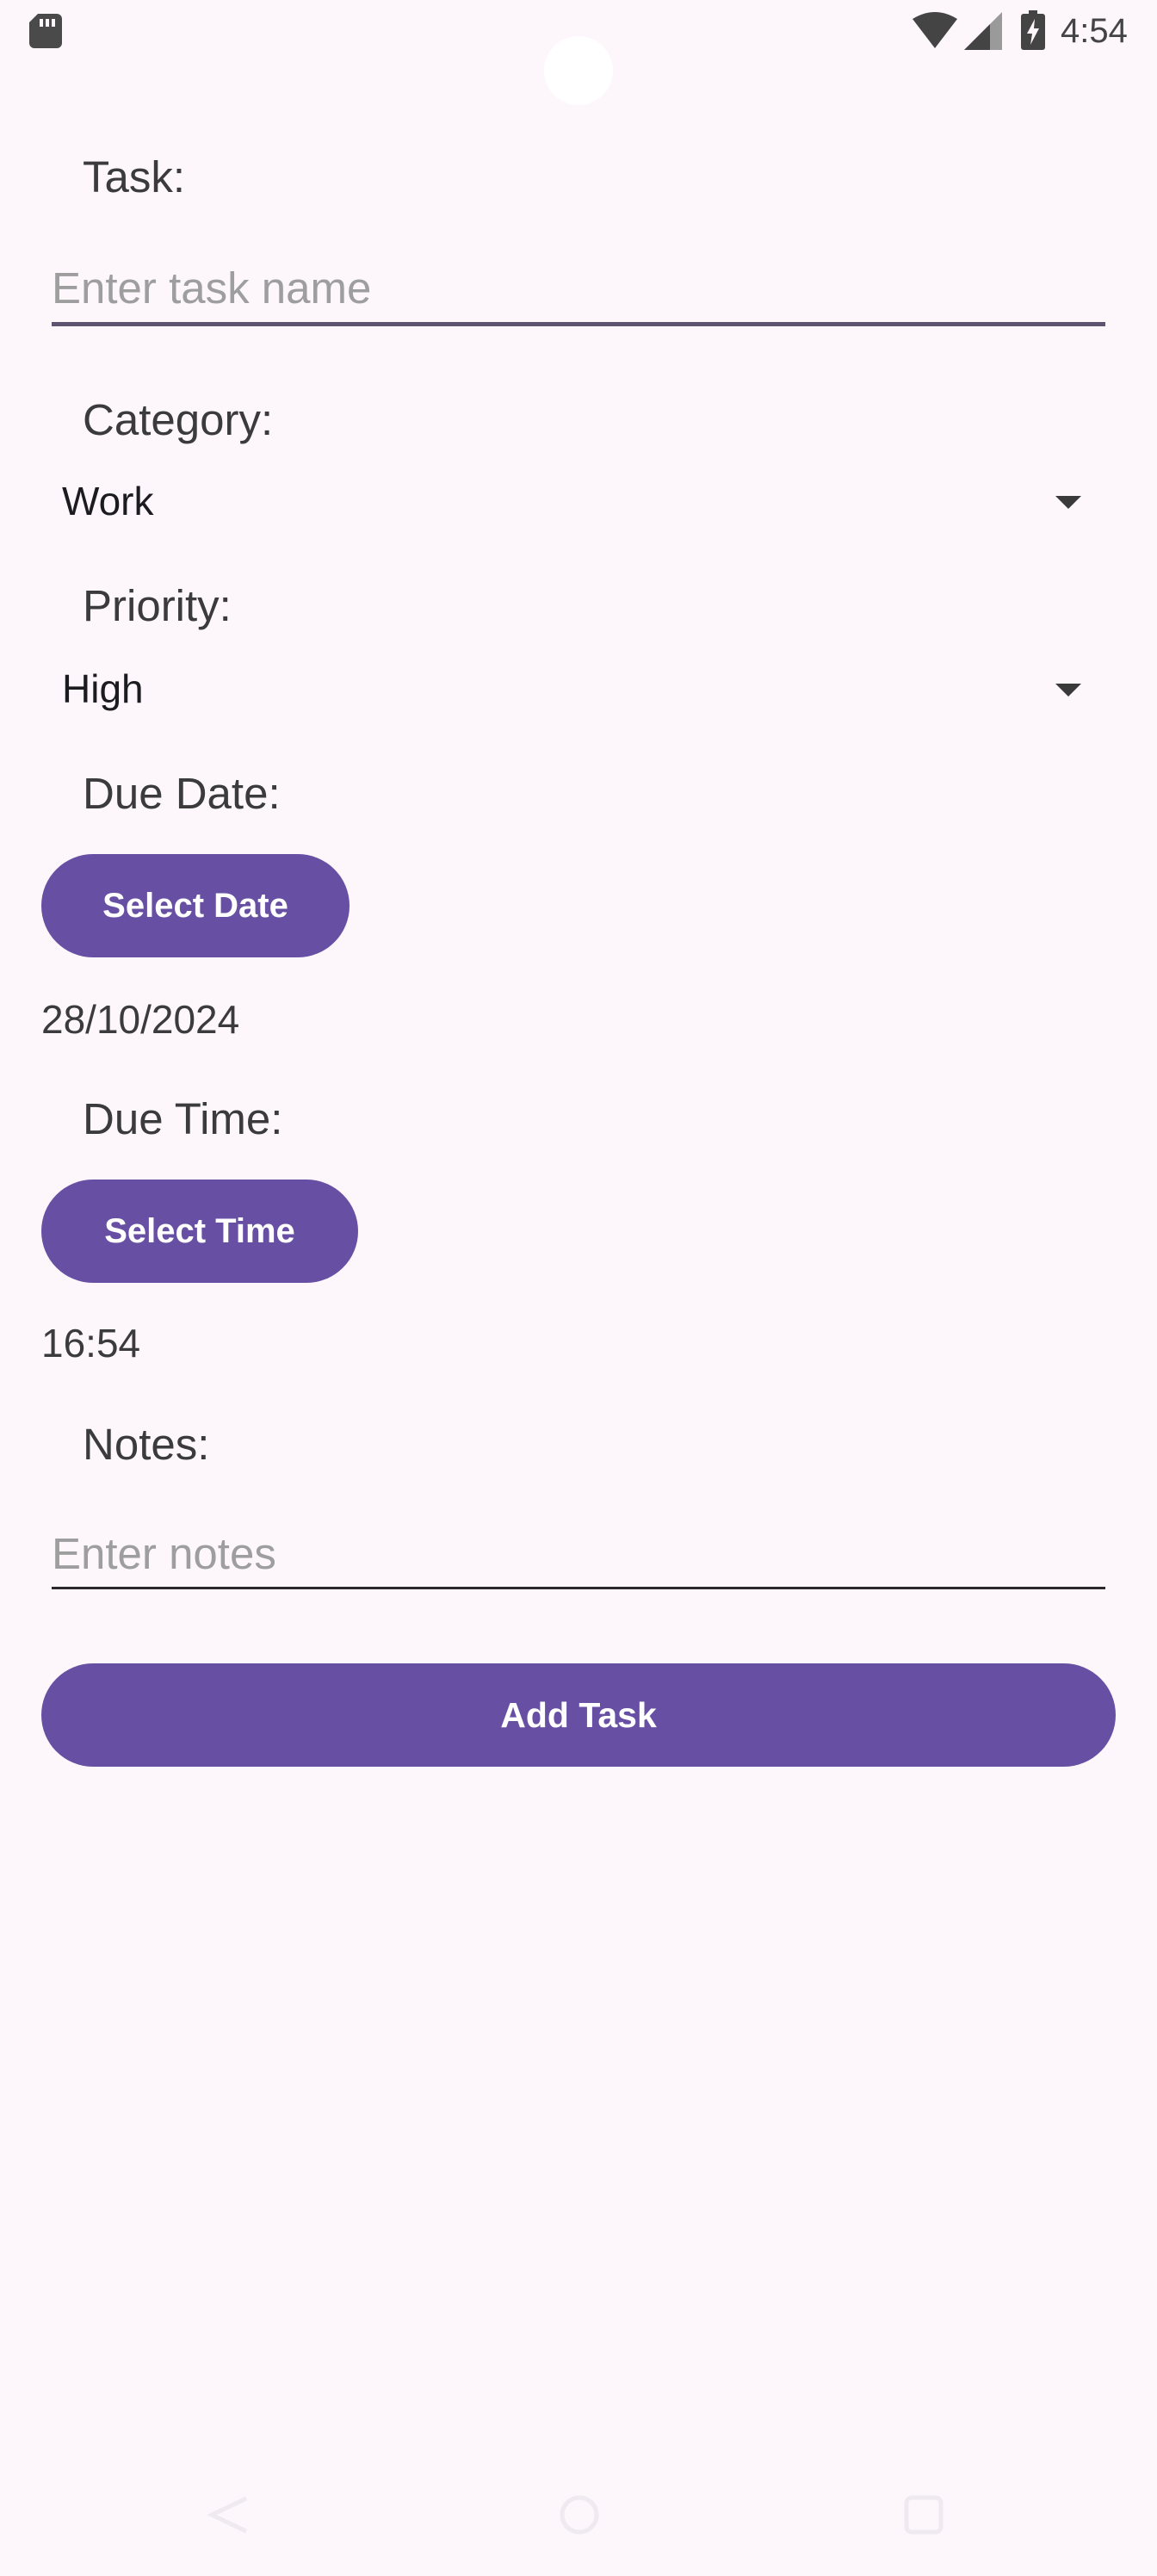  I want to click on add-task-button: Add Task, so click(579, 1715).